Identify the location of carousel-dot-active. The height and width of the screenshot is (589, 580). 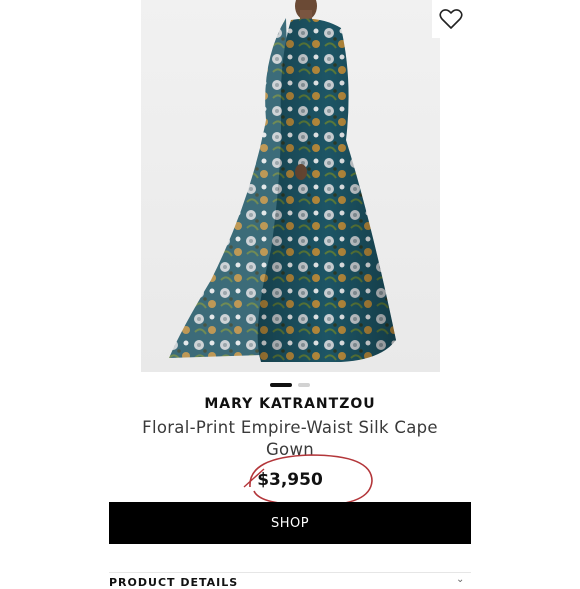
(281, 385).